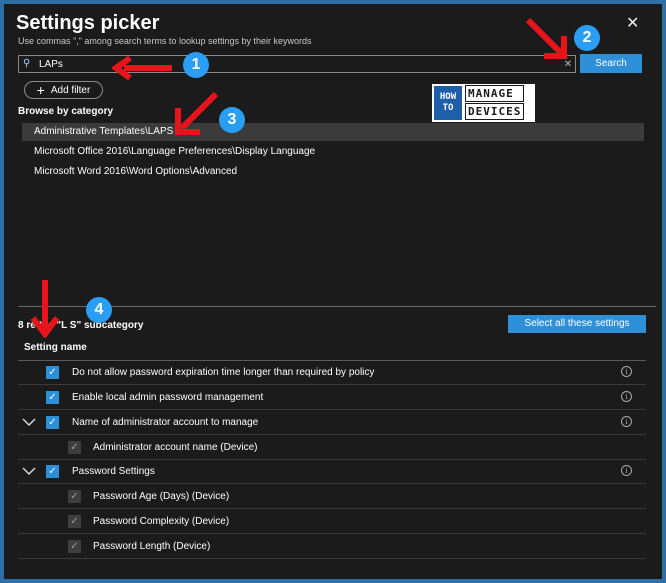 The width and height of the screenshot is (666, 583). I want to click on setting-row: ✓ Administrator account name (Device), so click(332, 448).